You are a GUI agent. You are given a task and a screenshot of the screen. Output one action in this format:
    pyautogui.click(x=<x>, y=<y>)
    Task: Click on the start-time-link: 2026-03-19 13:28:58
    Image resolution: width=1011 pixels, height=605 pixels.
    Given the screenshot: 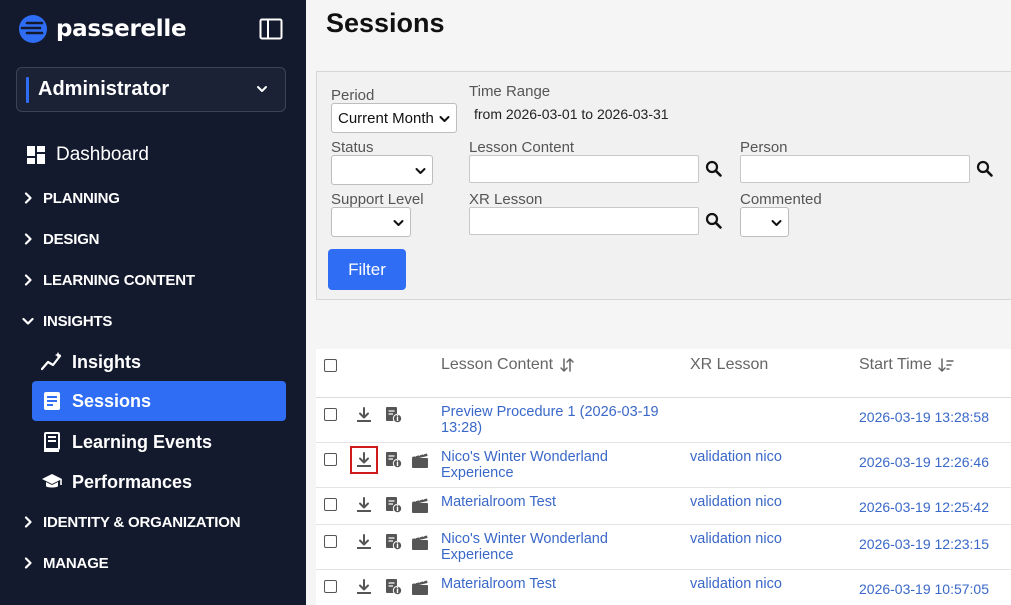 What is the action you would take?
    pyautogui.click(x=924, y=417)
    